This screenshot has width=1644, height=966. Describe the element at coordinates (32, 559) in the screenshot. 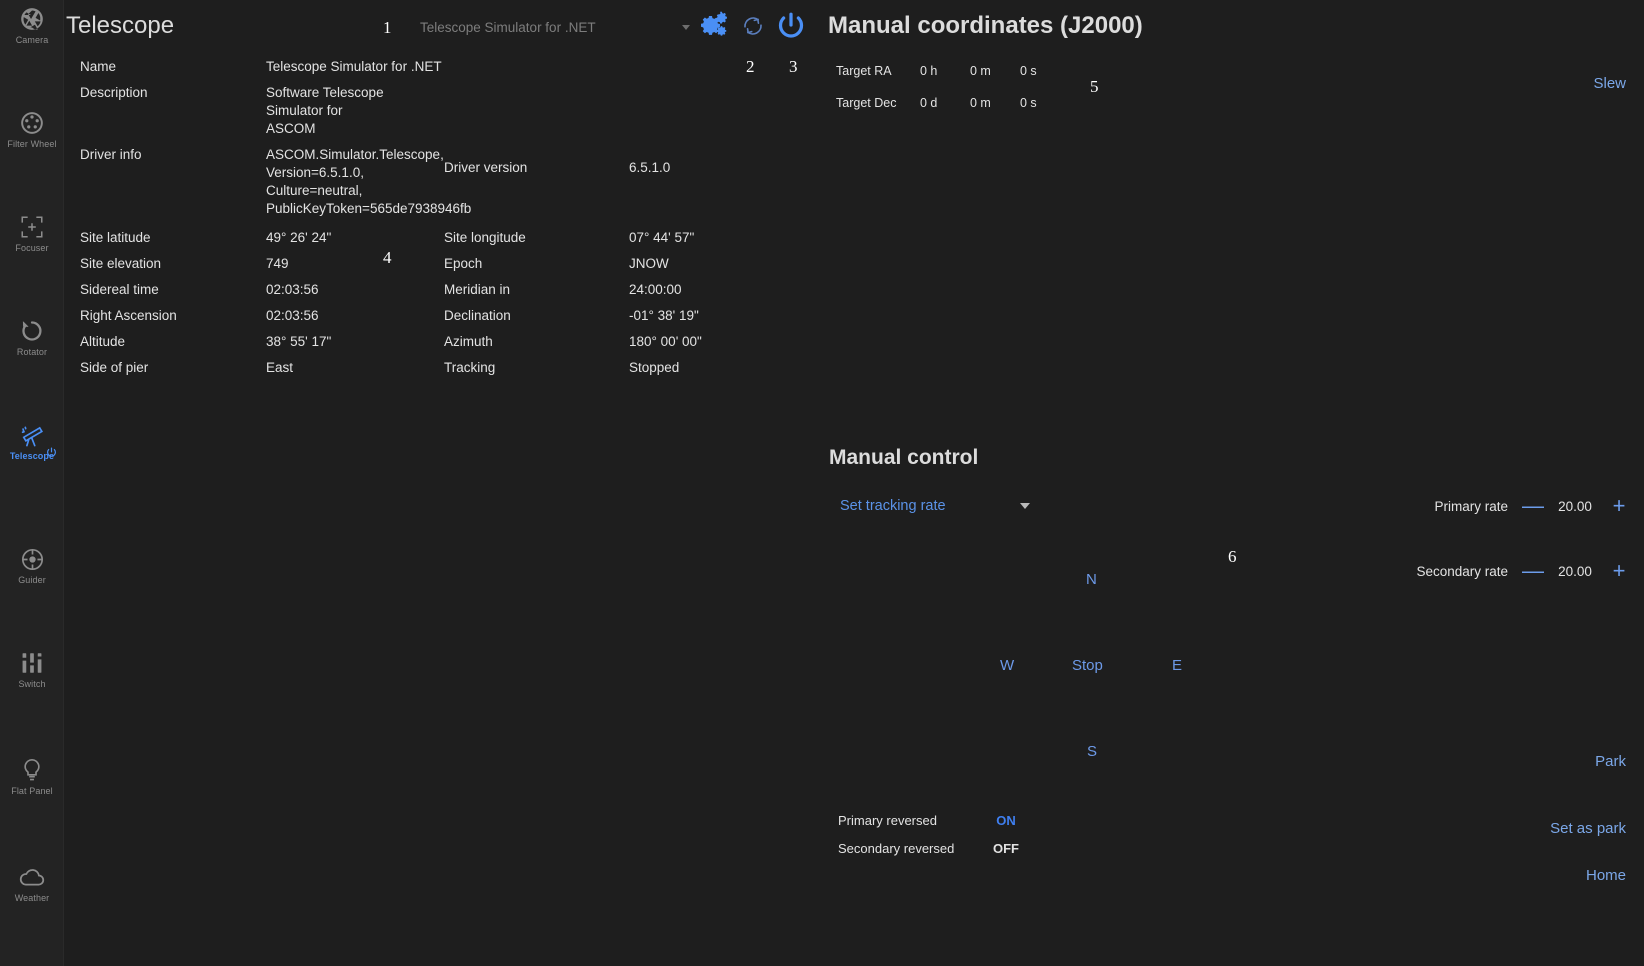

I see `guider-icon` at that location.